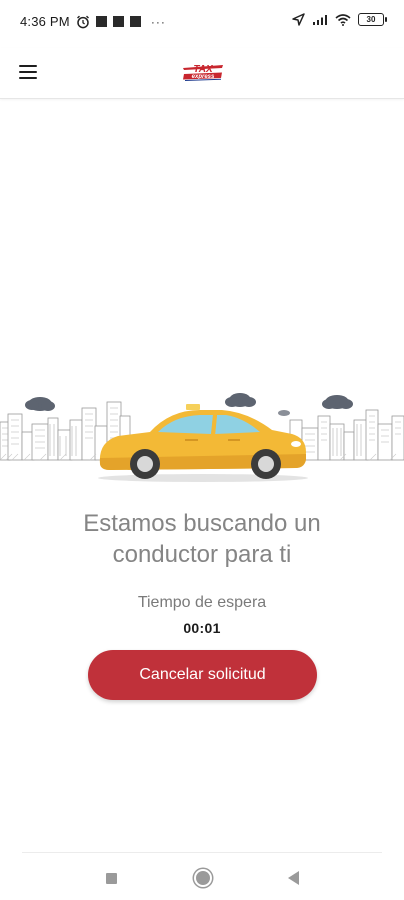 The height and width of the screenshot is (900, 404). I want to click on battery-icon: 30, so click(372, 19).